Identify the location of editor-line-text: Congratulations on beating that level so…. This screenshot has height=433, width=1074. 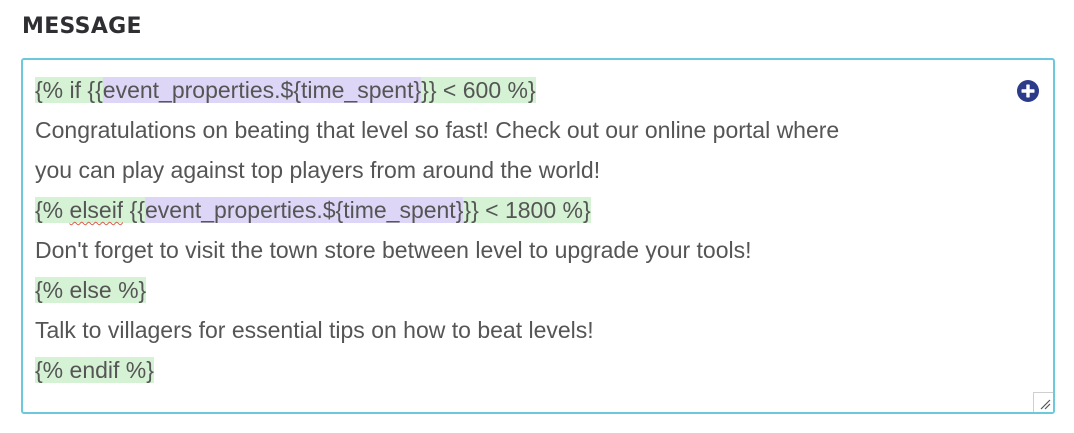
(437, 130).